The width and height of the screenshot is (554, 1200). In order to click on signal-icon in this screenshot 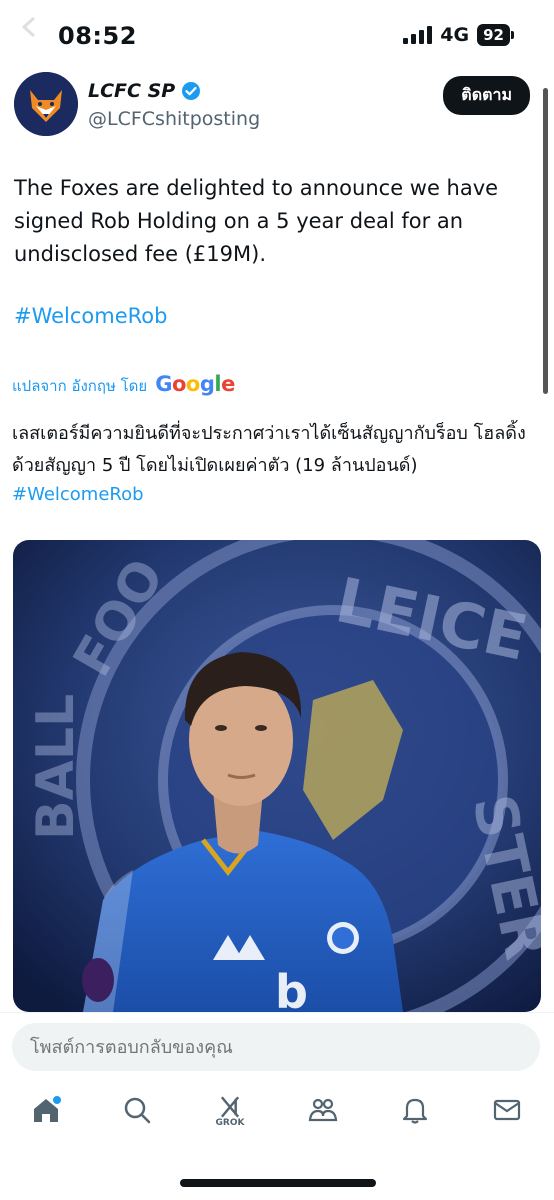, I will do `click(418, 35)`.